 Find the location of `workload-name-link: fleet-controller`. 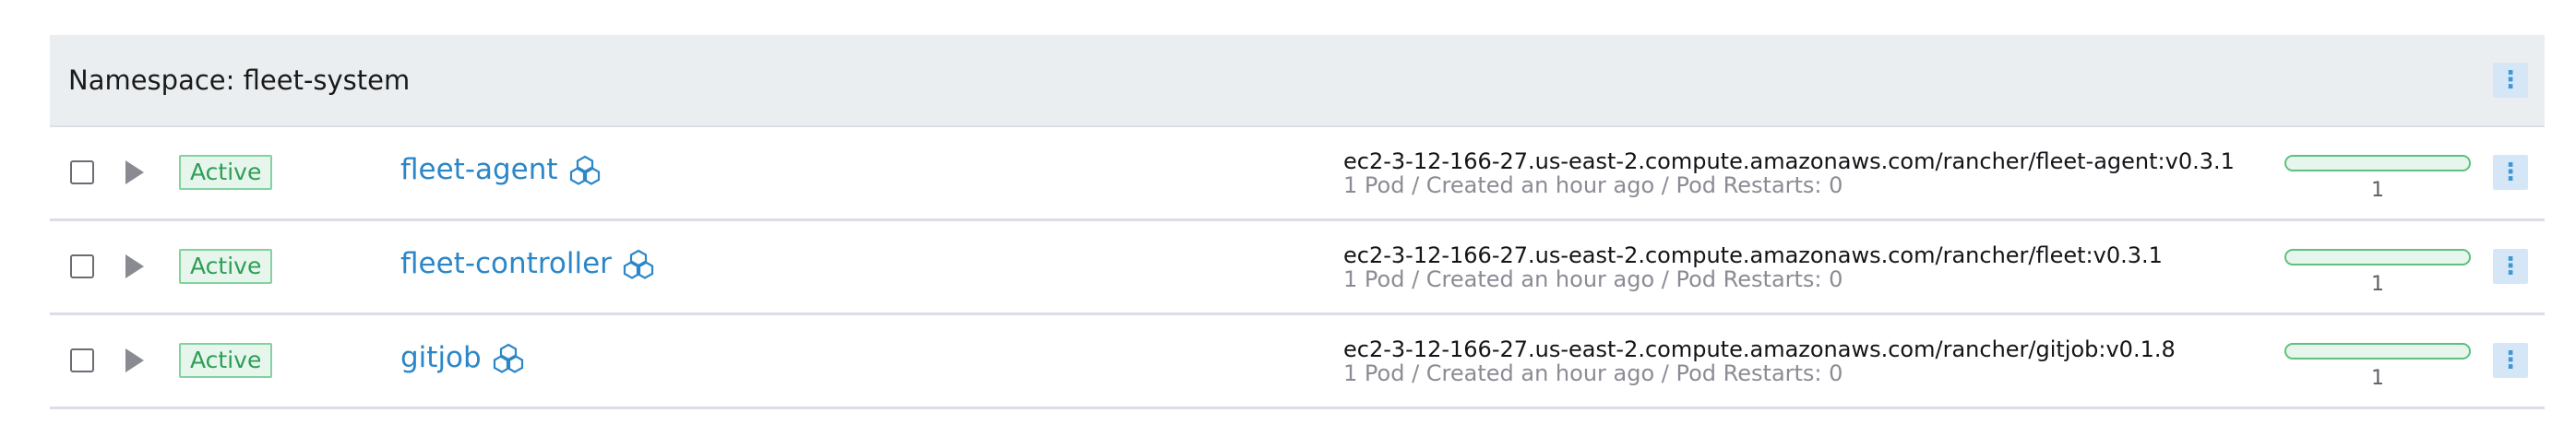

workload-name-link: fleet-controller is located at coordinates (527, 263).